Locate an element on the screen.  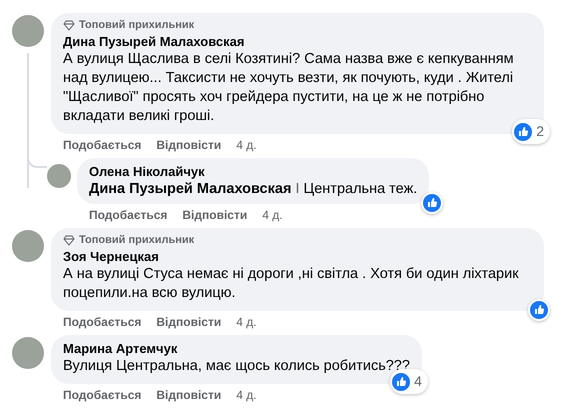
author-name: Марина Артемчук is located at coordinates (236, 348).